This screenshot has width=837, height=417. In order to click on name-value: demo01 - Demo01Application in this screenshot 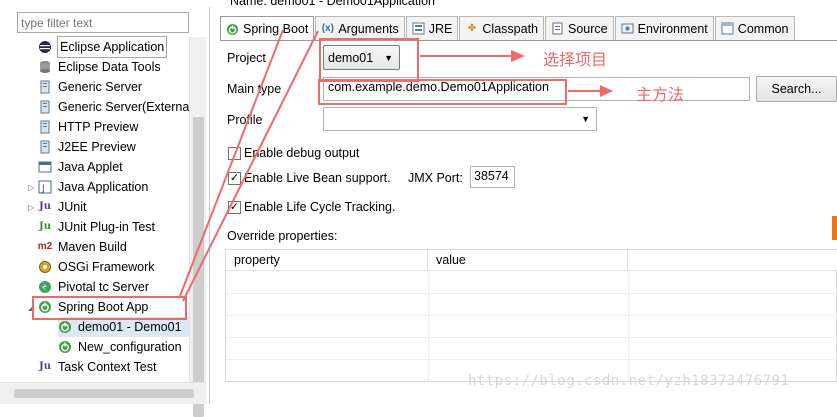, I will do `click(352, 4)`.